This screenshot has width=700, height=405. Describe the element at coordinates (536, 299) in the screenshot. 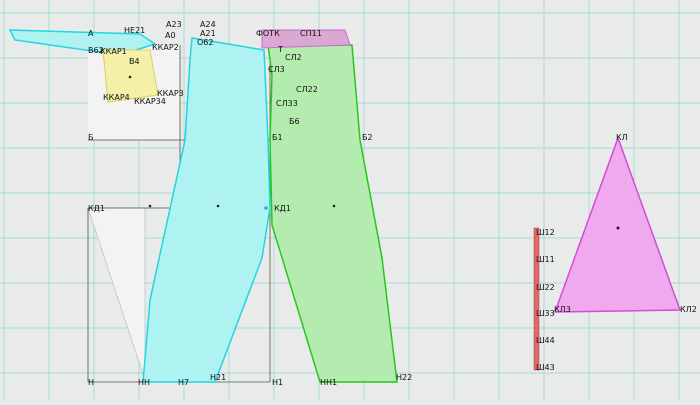

I see `strip-piece` at that location.